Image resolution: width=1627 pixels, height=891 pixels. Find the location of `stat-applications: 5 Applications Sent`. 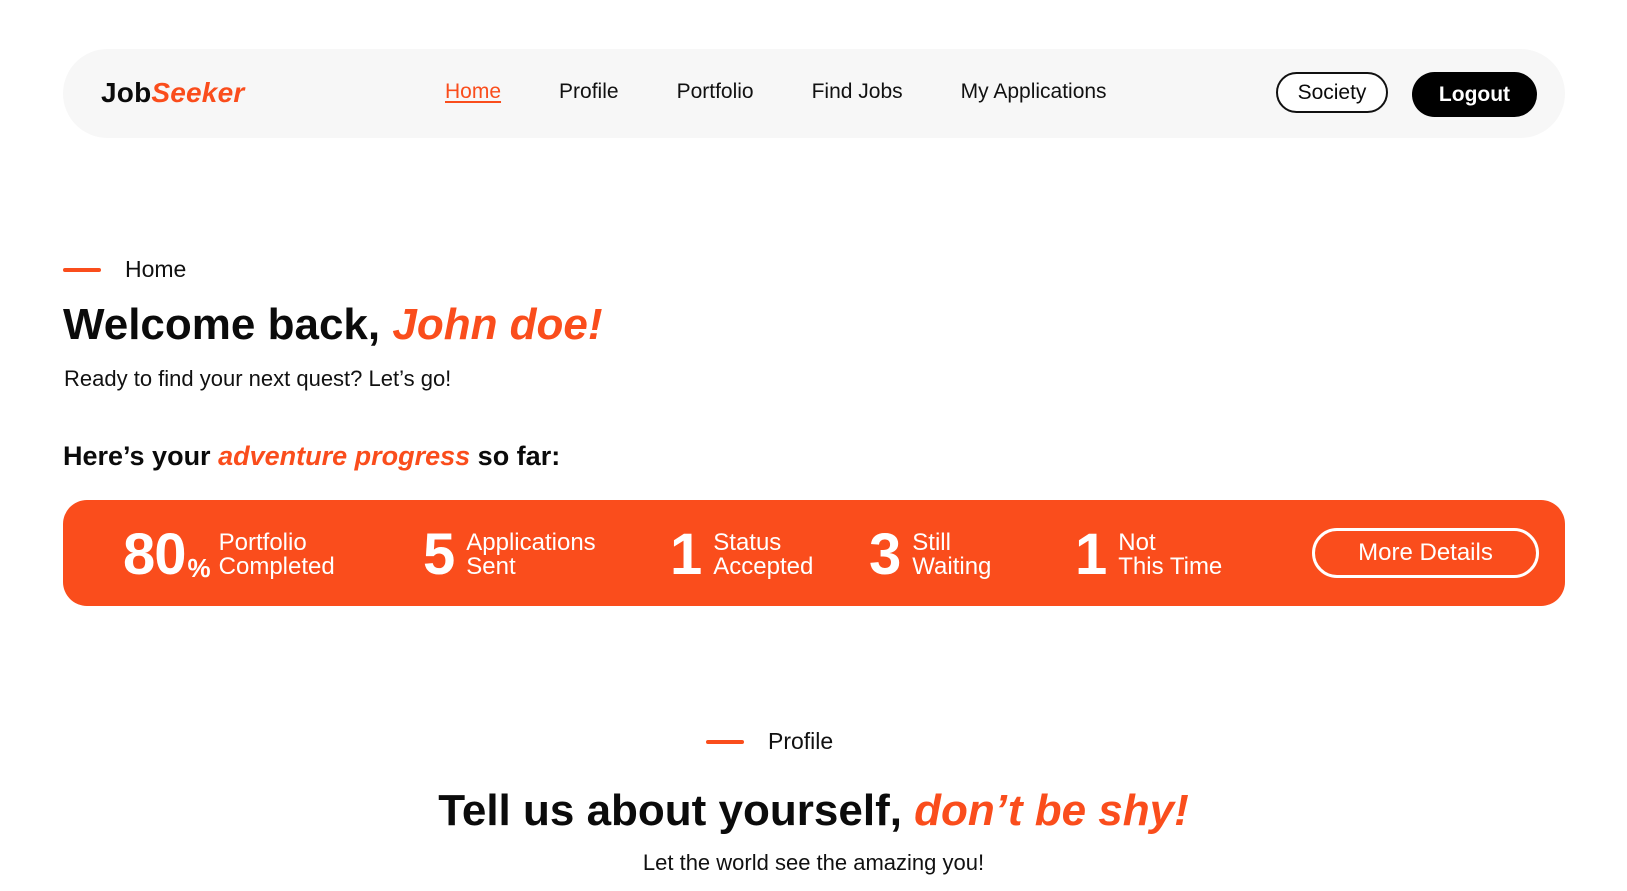

stat-applications: 5 Applications Sent is located at coordinates (509, 555).